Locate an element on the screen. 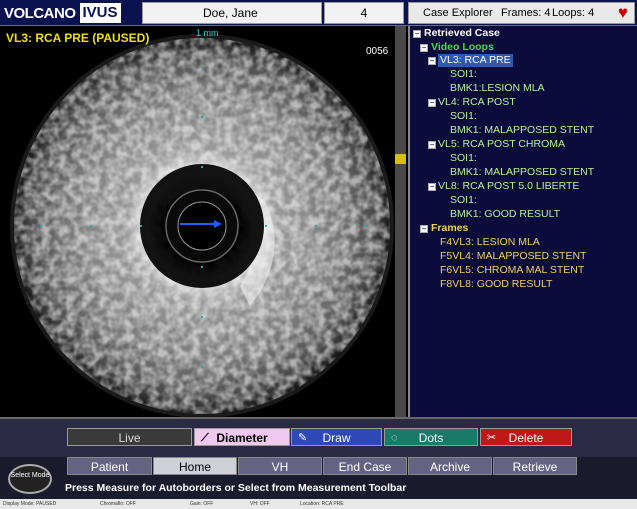 The image size is (637, 509). tree-frame-item: F4VL3: LESION MLA is located at coordinates (490, 242).